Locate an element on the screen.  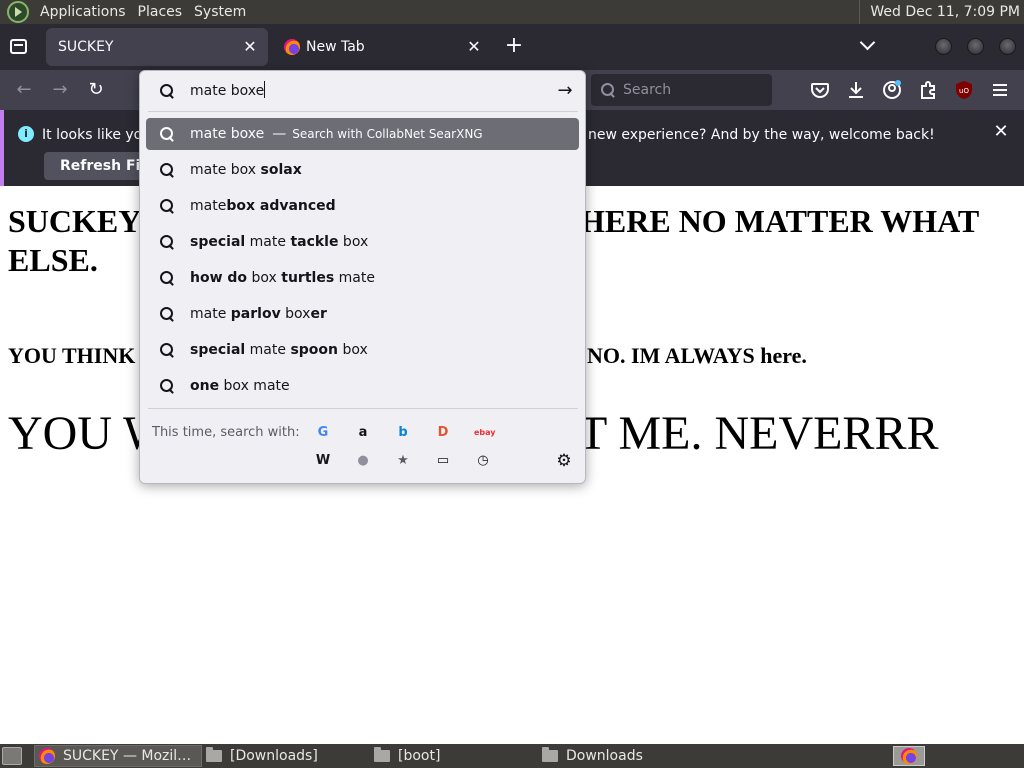
taskbar-window-button: [Downloads] is located at coordinates (285, 756).